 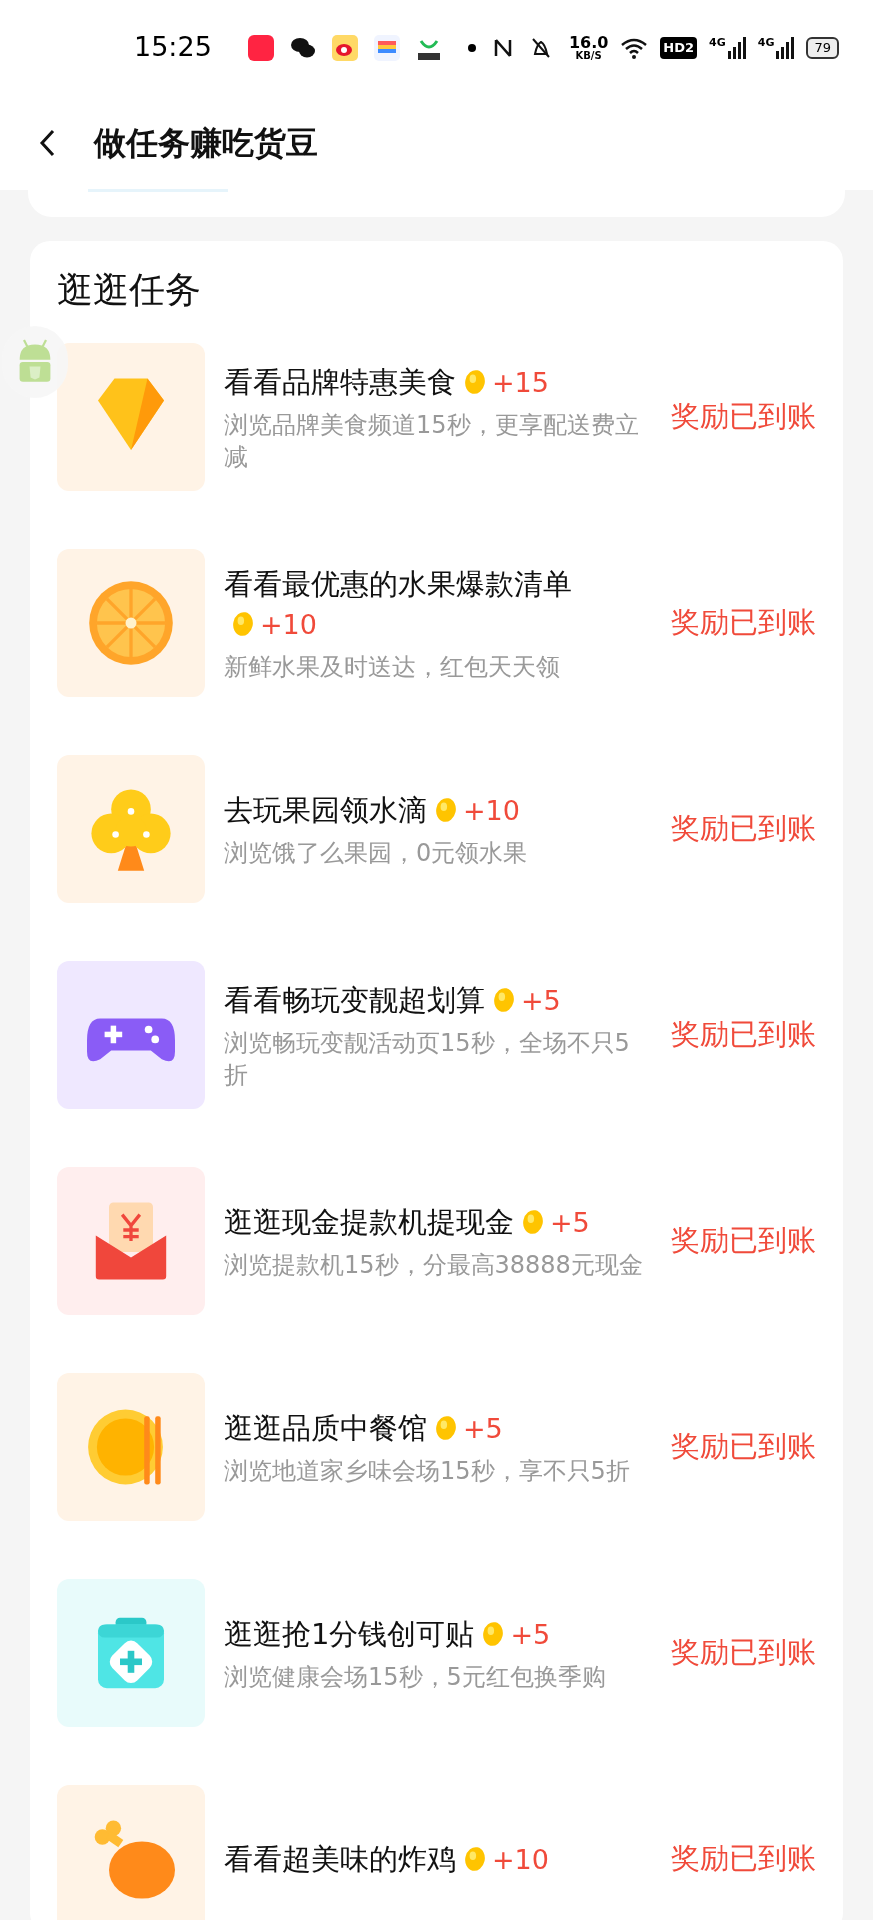 I want to click on section-title: 逛逛任务, so click(x=129, y=290).